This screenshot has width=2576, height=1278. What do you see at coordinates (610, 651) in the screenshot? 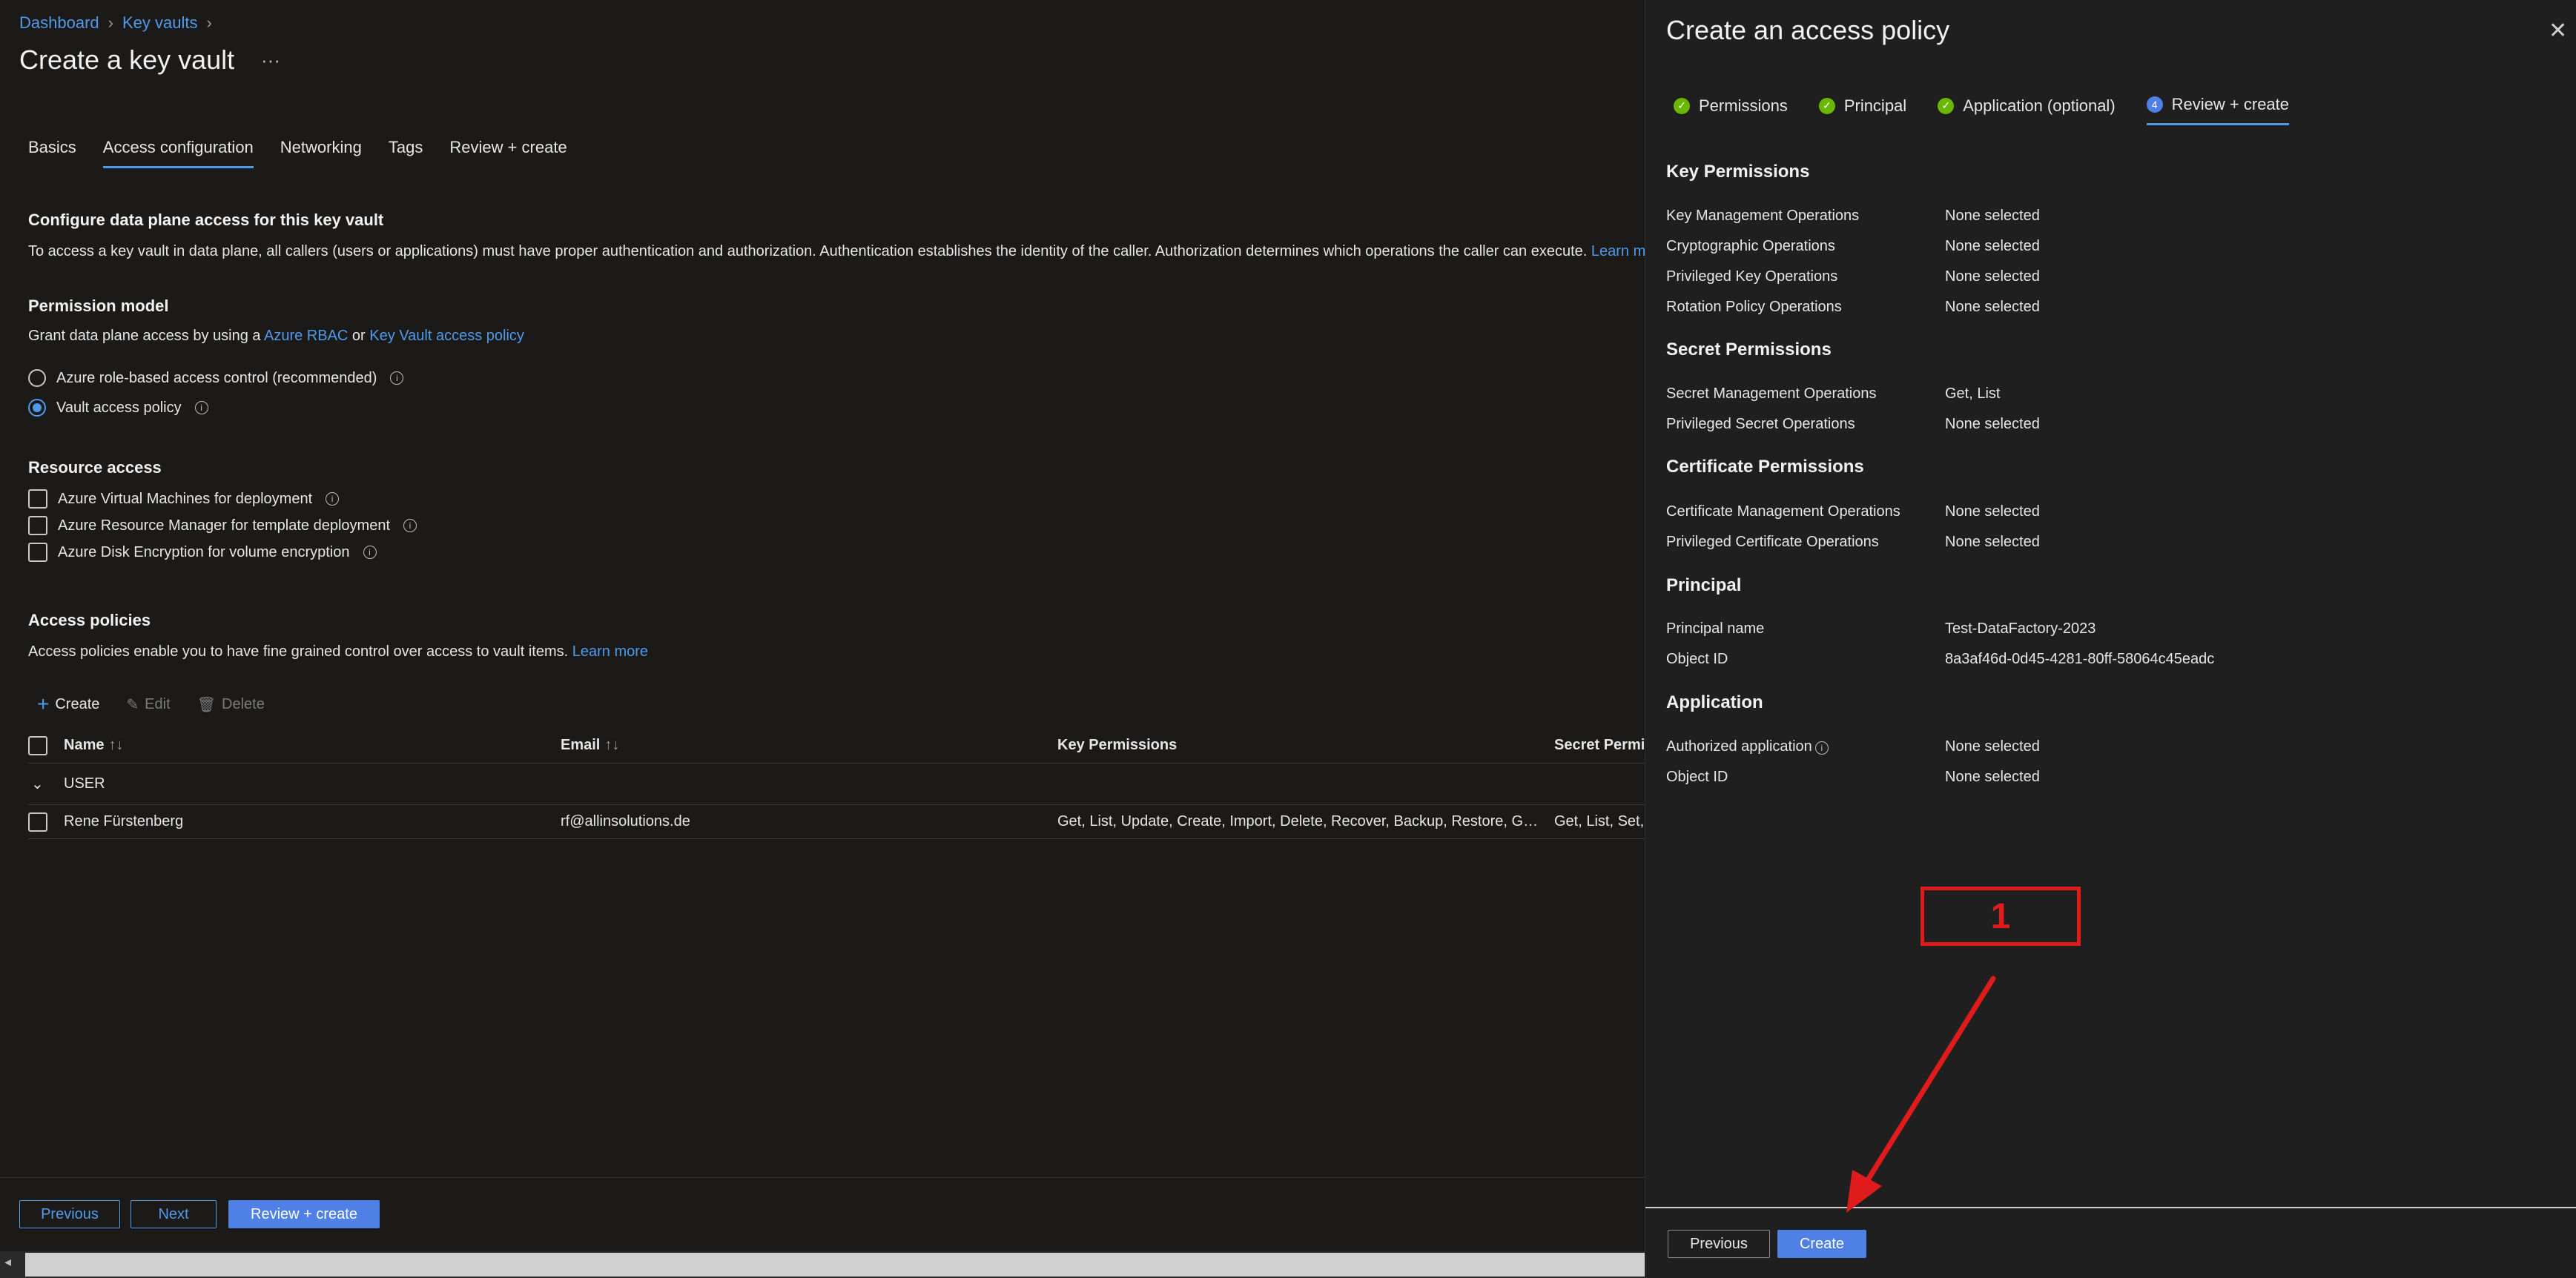
I see `access-policies-learn-more-link: Learn more` at bounding box center [610, 651].